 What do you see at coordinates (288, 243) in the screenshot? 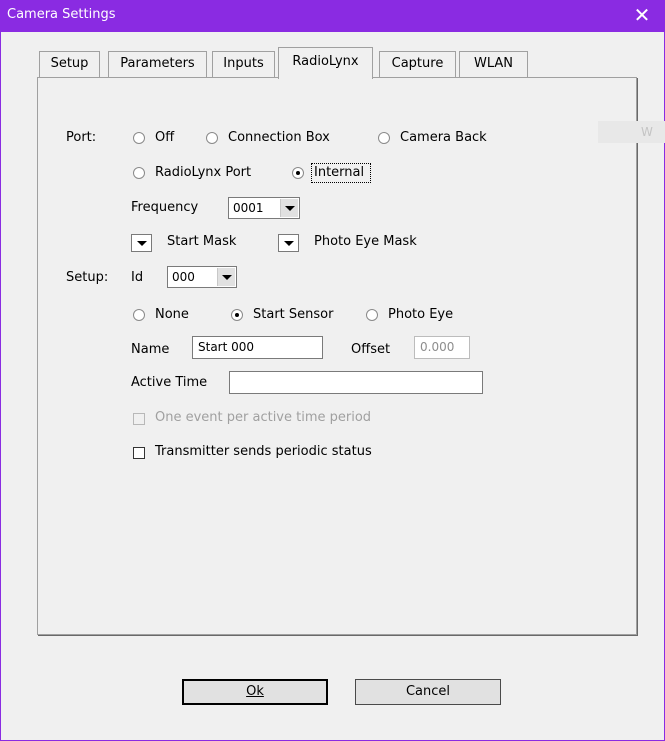
I see `photo-eye-mask-dropdown-button` at bounding box center [288, 243].